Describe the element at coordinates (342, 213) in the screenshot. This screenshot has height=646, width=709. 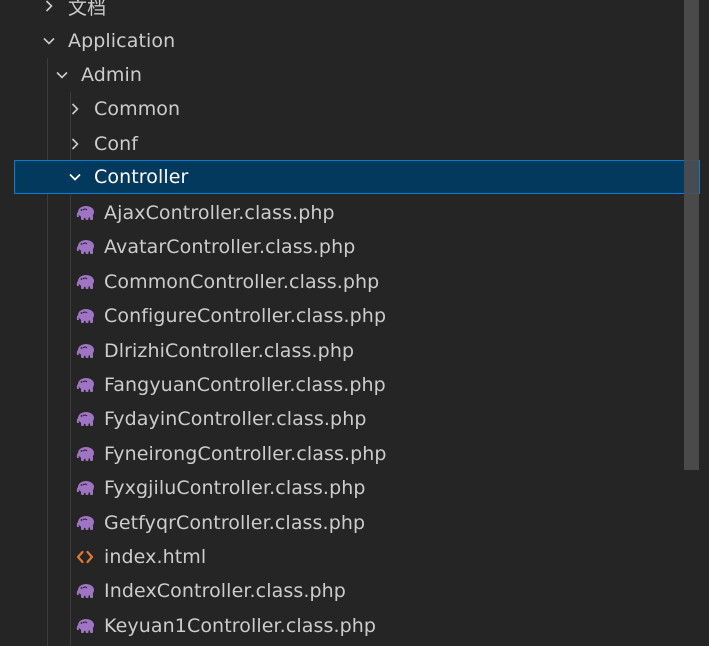
I see `tree-file-item: AjaxController.class.php` at that location.